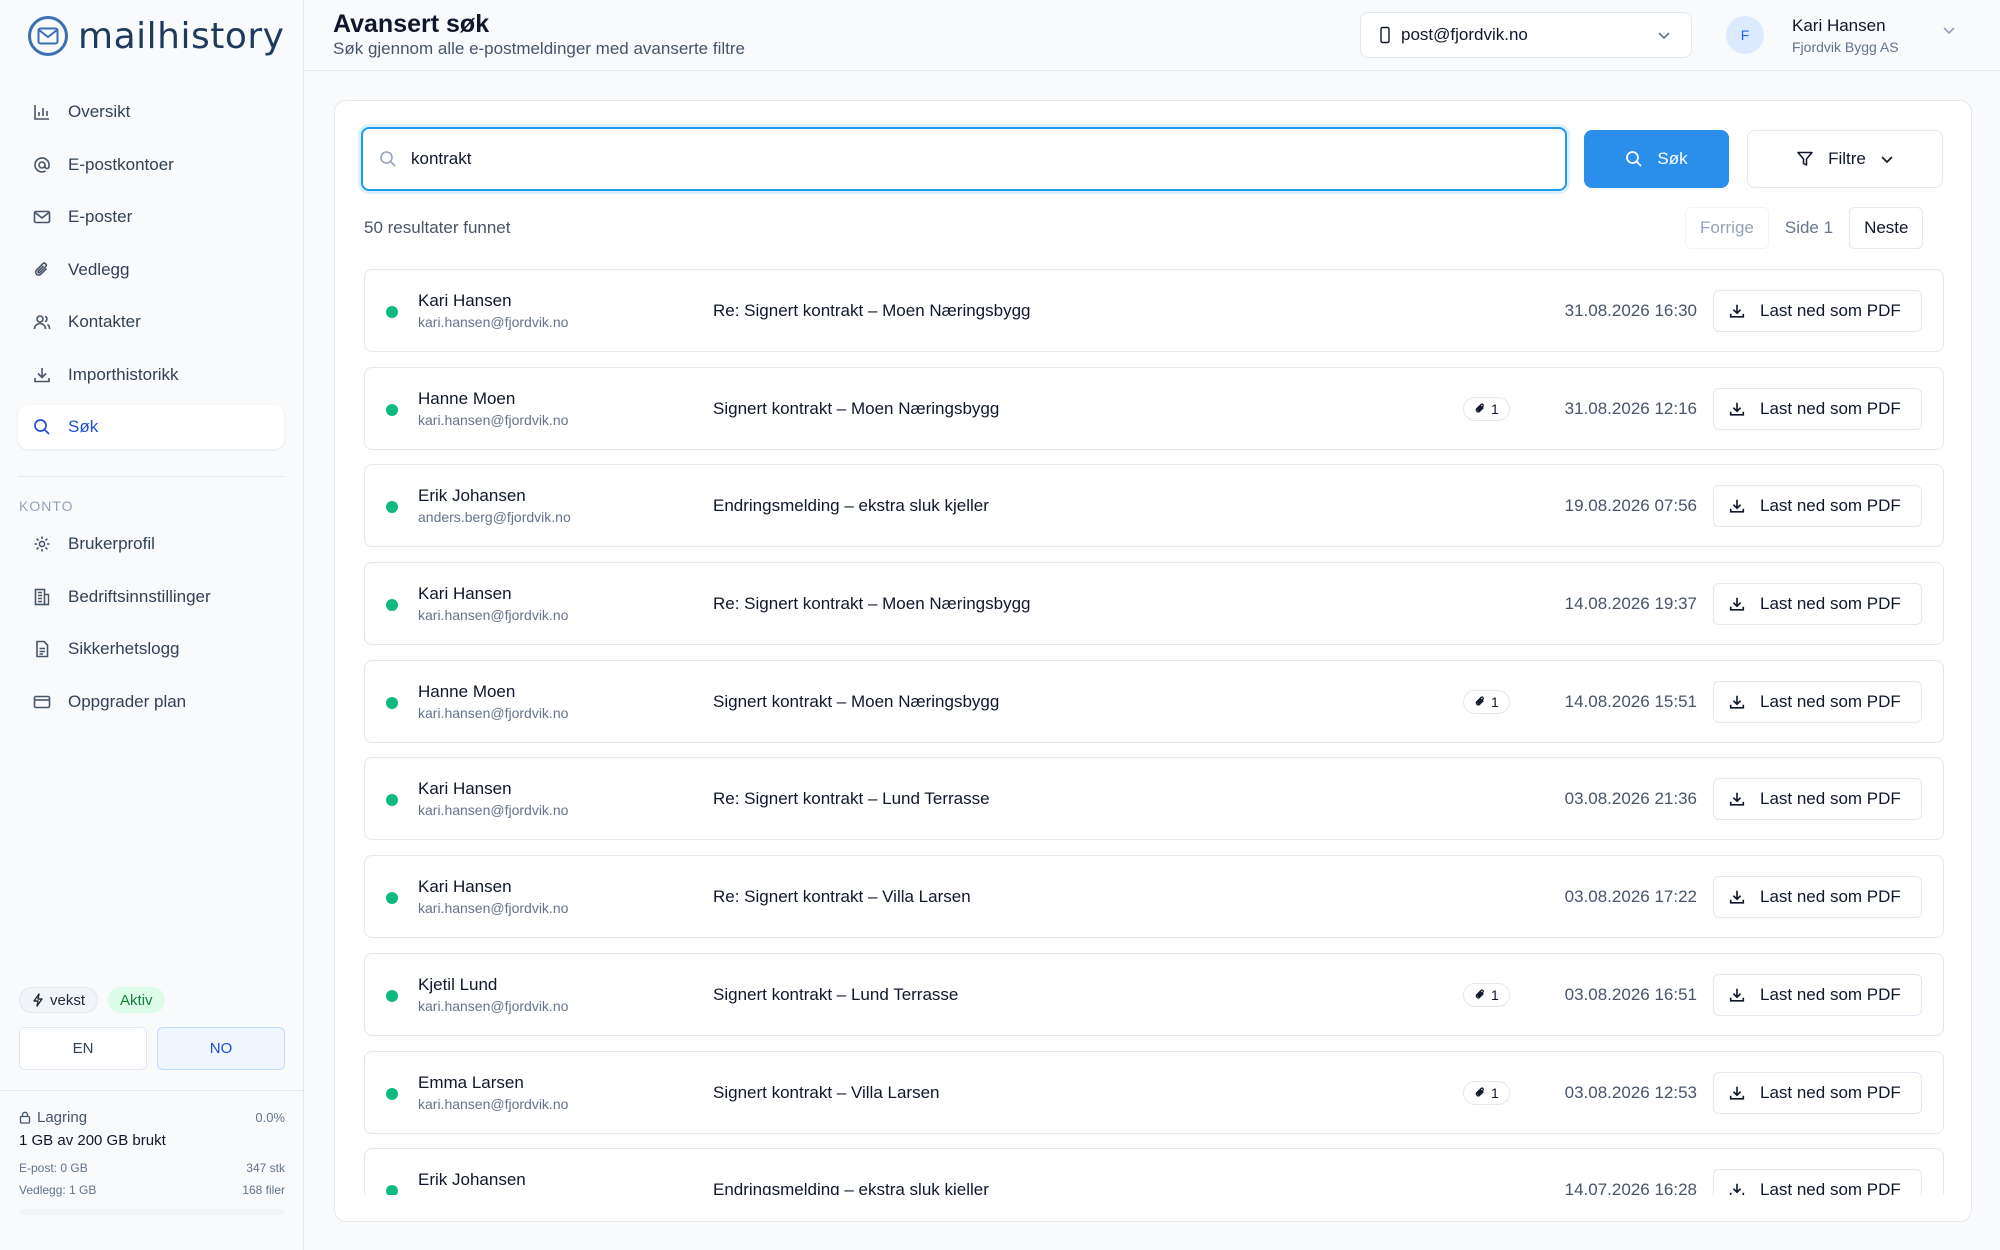 The height and width of the screenshot is (1250, 2000). Describe the element at coordinates (104, 321) in the screenshot. I see `sidebar-item-label: Kontakter` at that location.